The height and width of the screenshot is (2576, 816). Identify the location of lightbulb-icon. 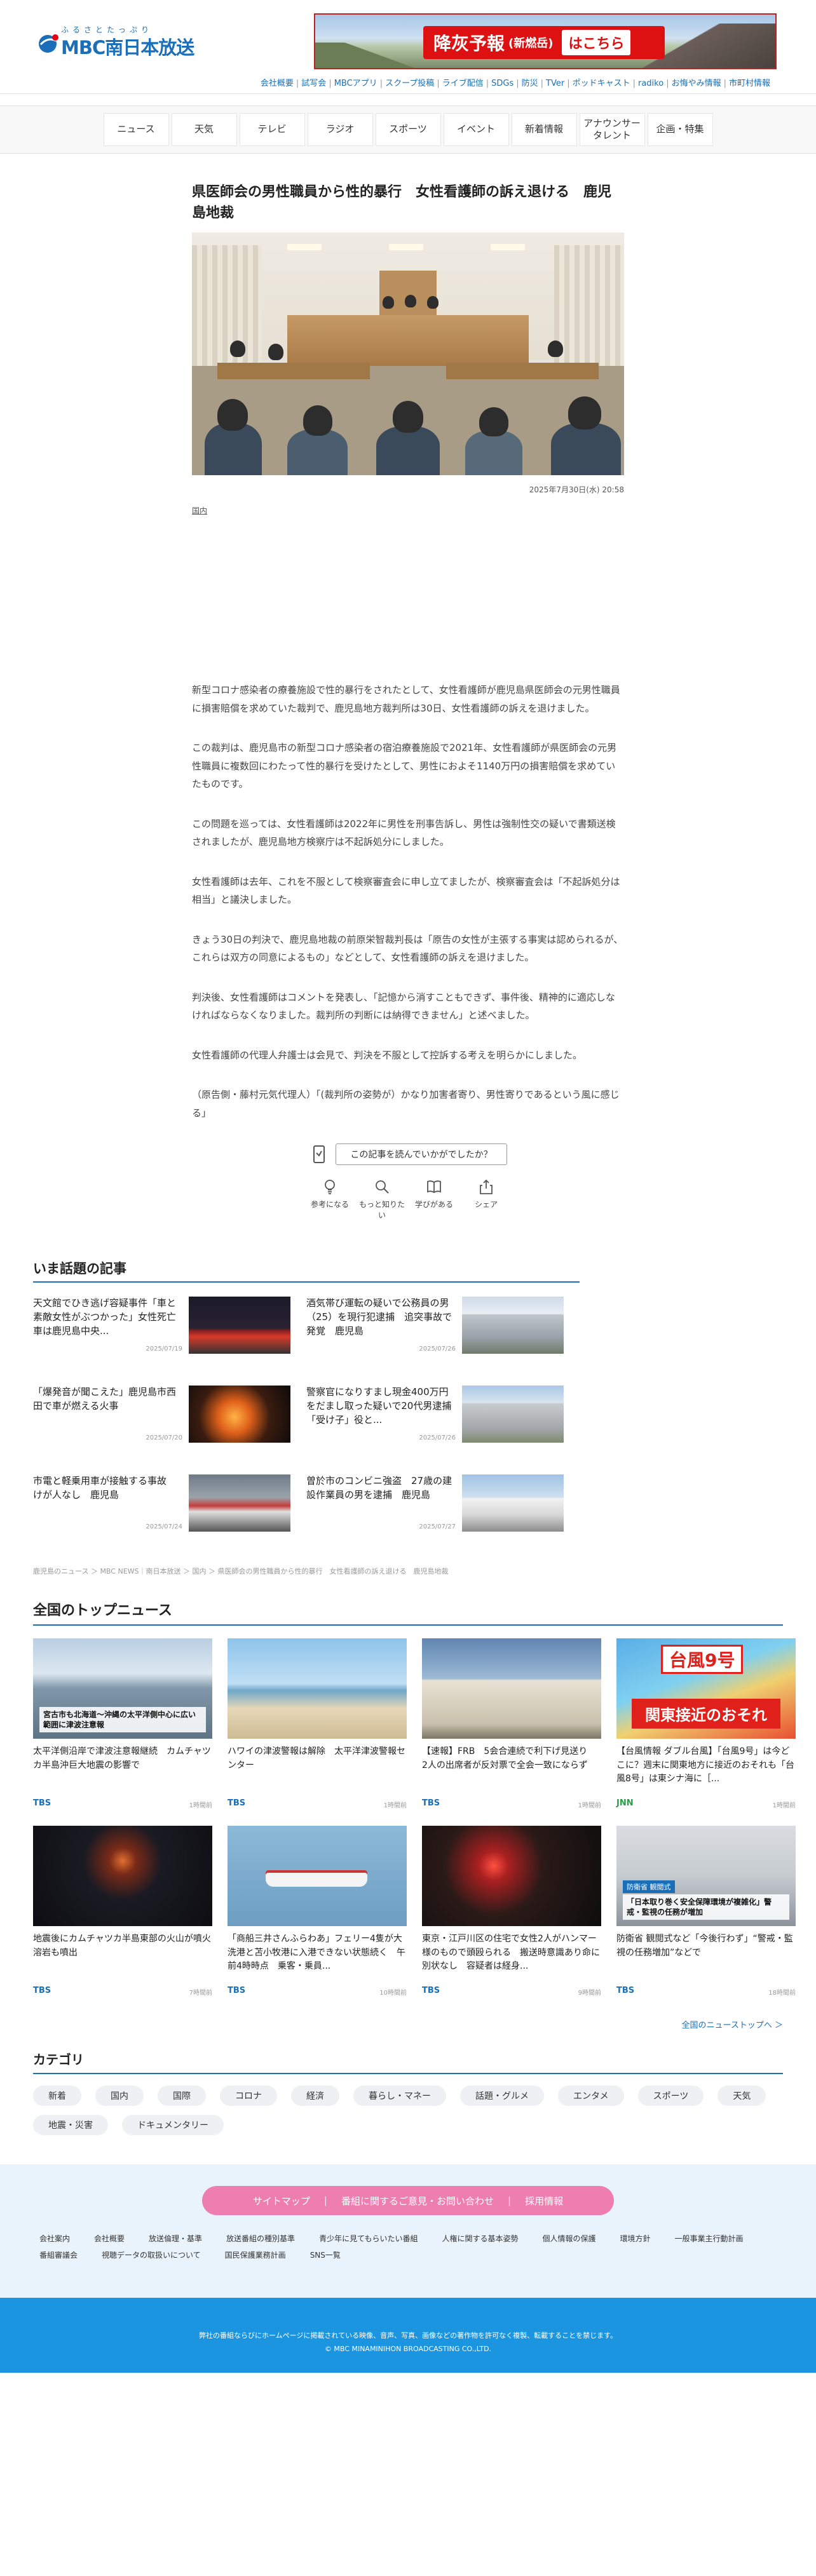
(330, 1187).